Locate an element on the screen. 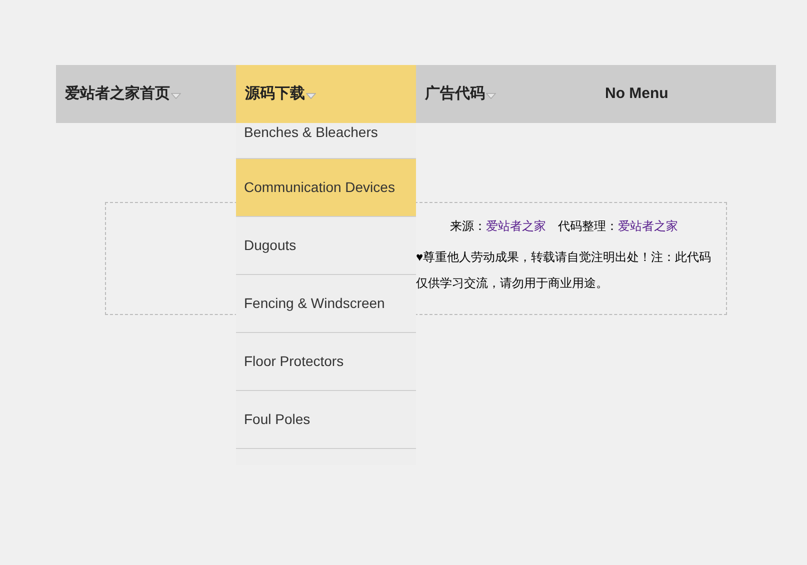 This screenshot has height=565, width=807. nav-item: 源码下载 is located at coordinates (326, 94).